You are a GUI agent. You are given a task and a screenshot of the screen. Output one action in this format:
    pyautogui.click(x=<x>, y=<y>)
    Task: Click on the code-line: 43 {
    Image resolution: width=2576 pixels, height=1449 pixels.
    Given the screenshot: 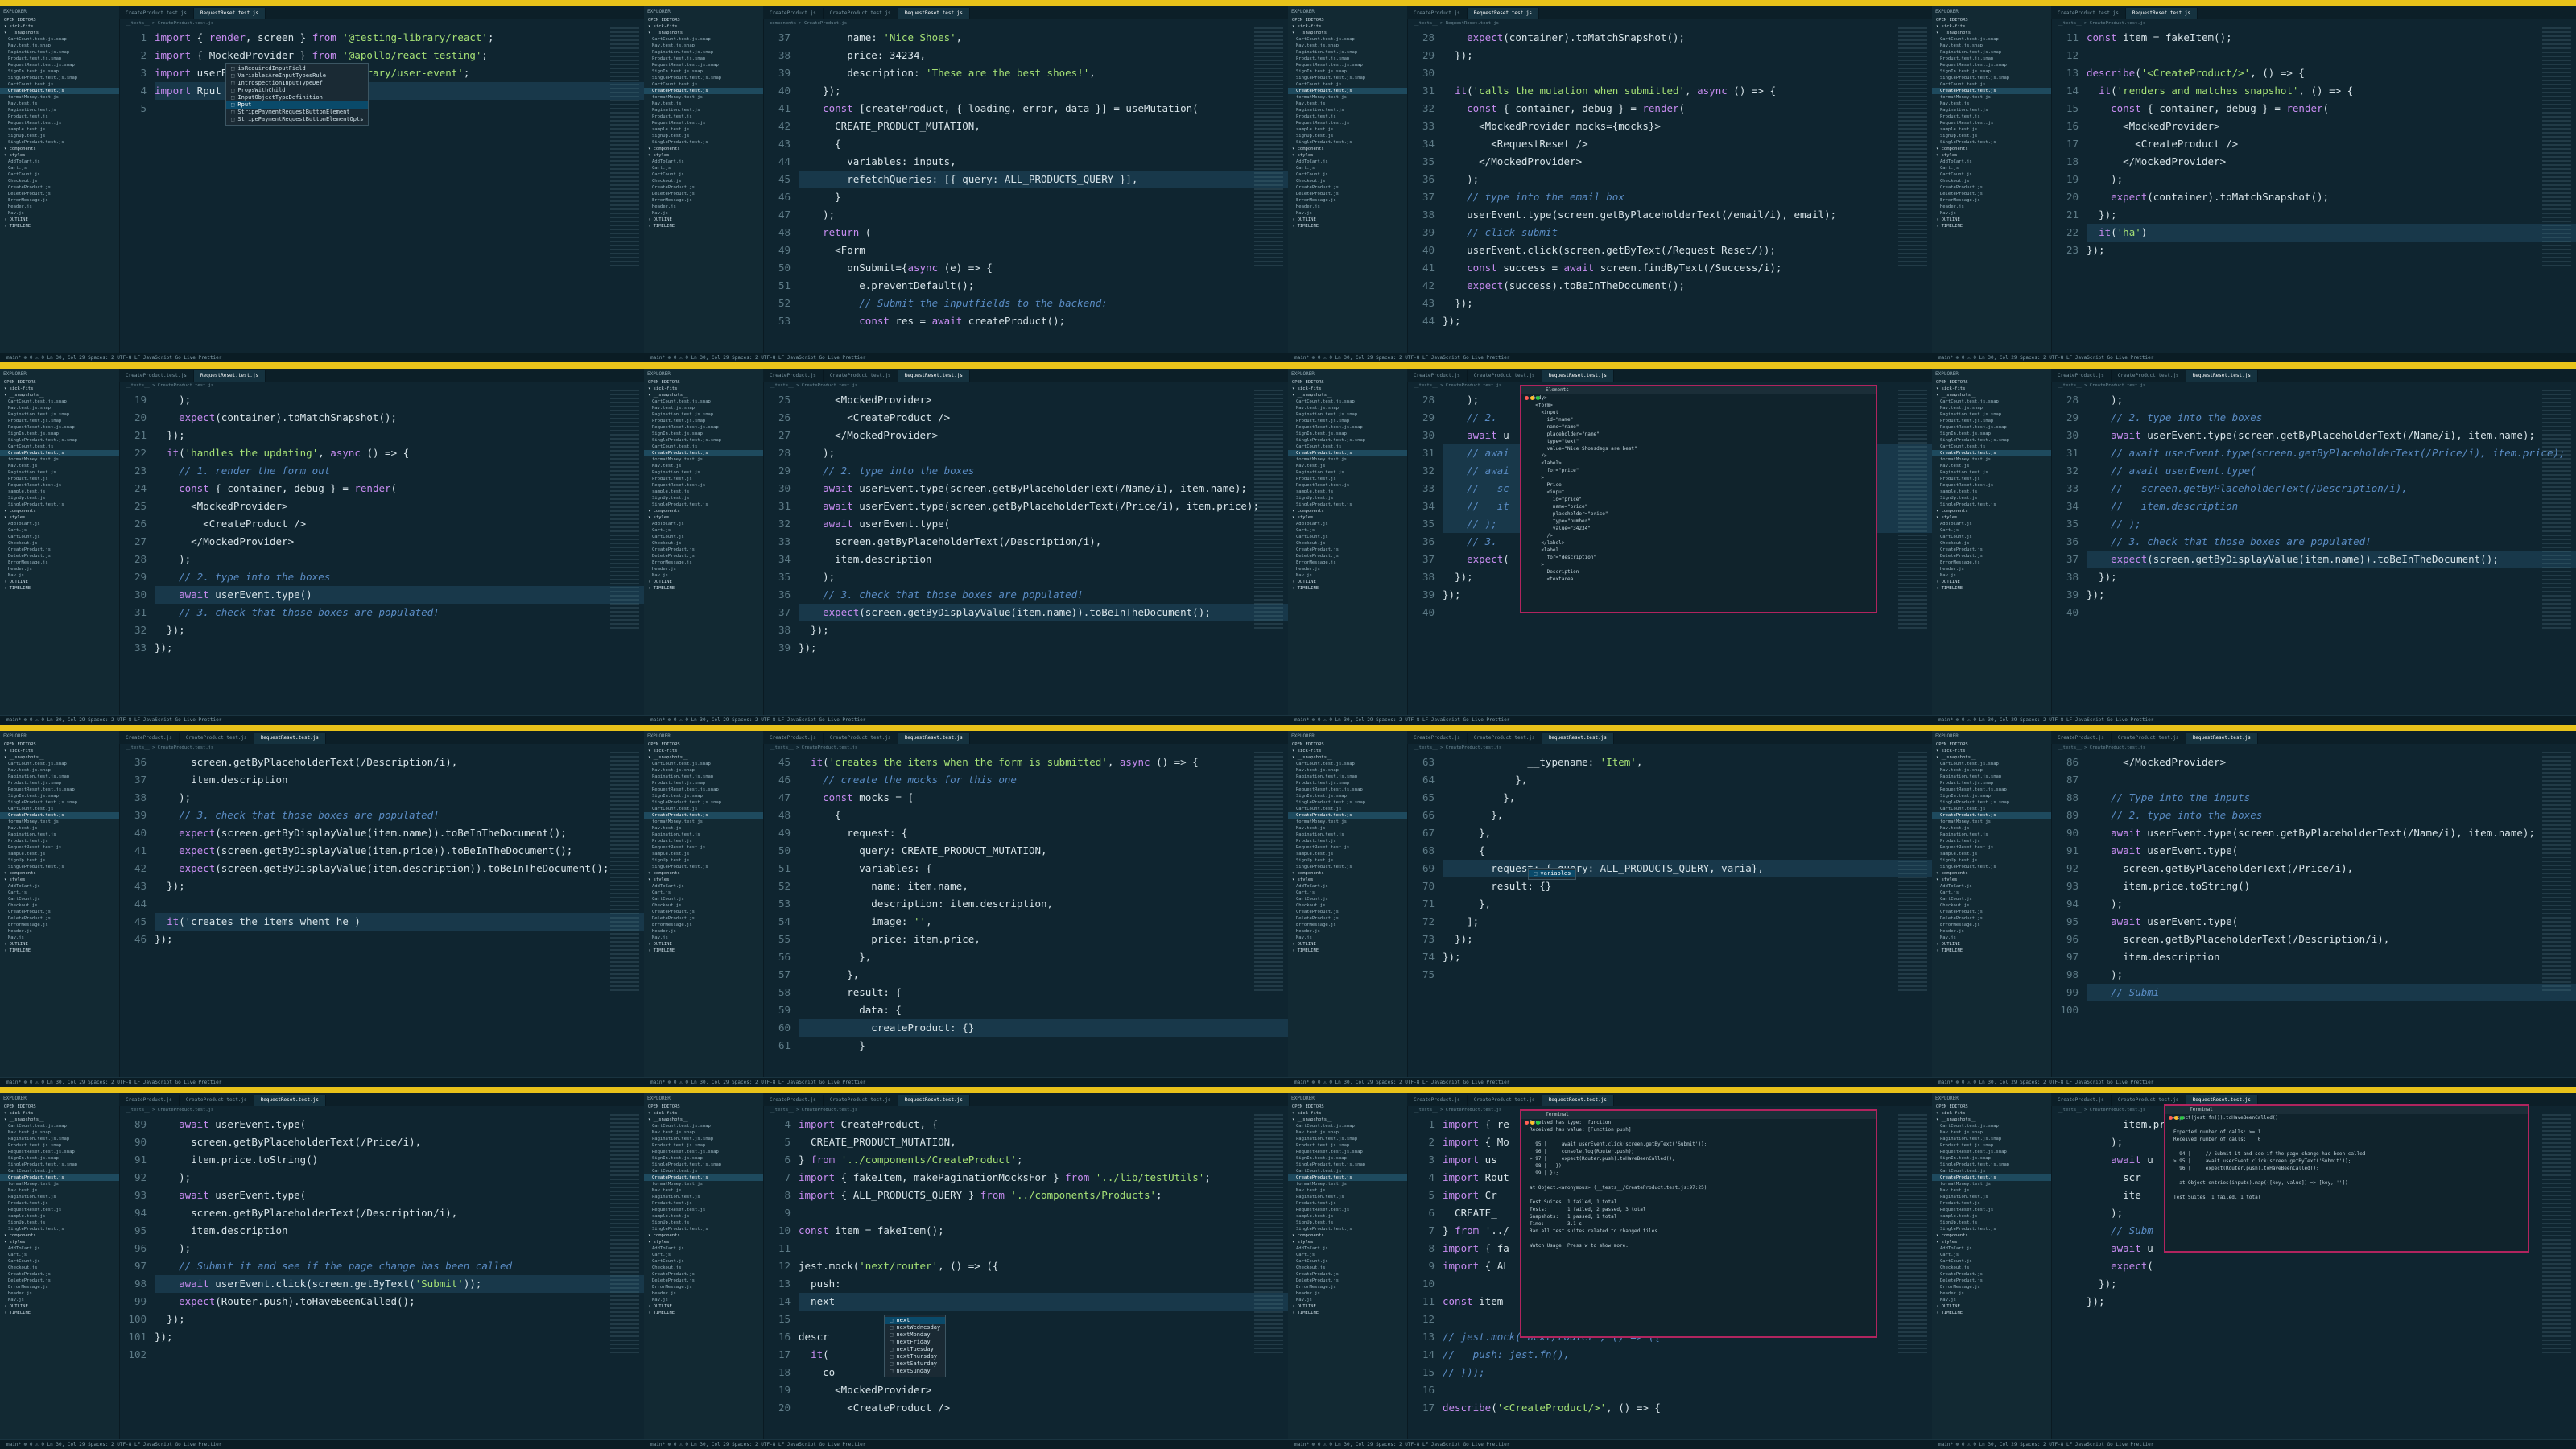 What is the action you would take?
    pyautogui.click(x=1033, y=144)
    